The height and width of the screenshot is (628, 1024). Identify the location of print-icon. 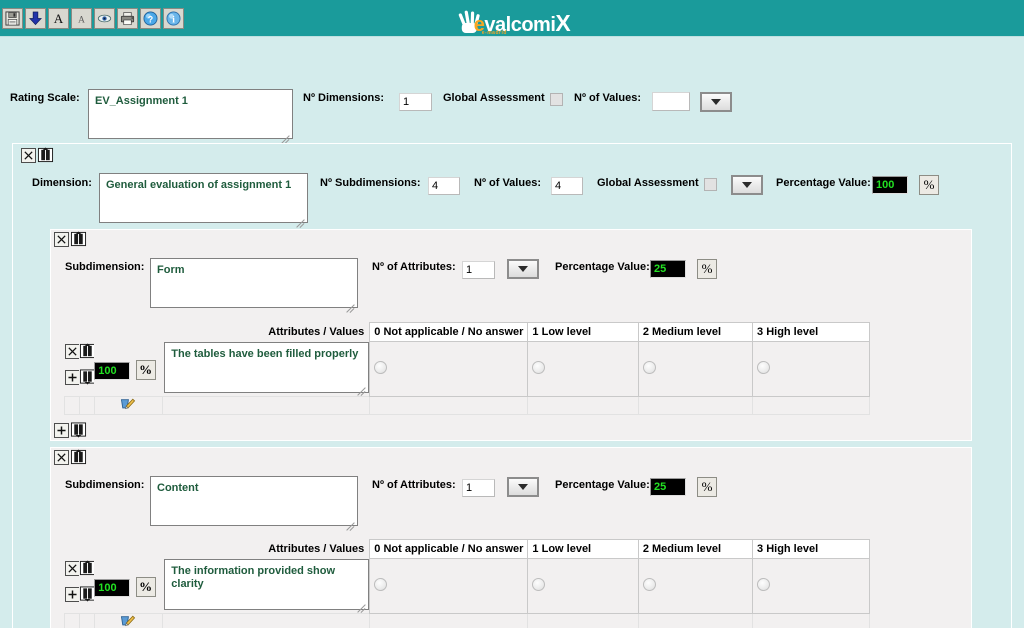
(127, 18).